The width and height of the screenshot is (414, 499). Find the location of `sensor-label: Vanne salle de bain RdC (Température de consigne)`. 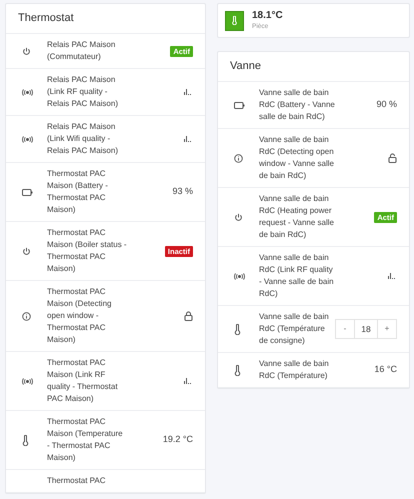

sensor-label: Vanne salle de bain RdC (Température de consigne) is located at coordinates (294, 329).